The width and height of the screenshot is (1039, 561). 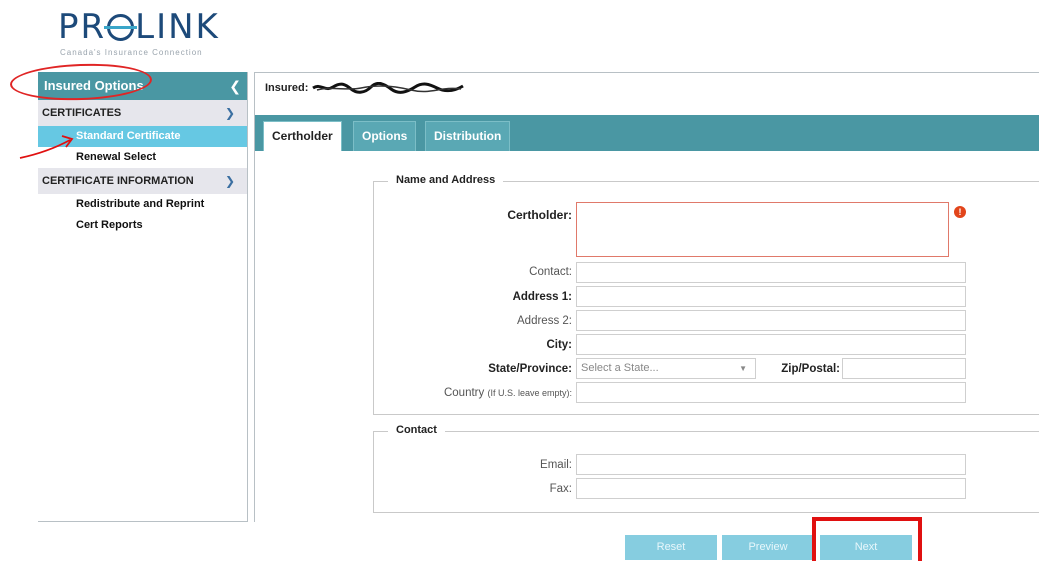 What do you see at coordinates (131, 52) in the screenshot?
I see `logo-tagline: Canada's Insurance Connection` at bounding box center [131, 52].